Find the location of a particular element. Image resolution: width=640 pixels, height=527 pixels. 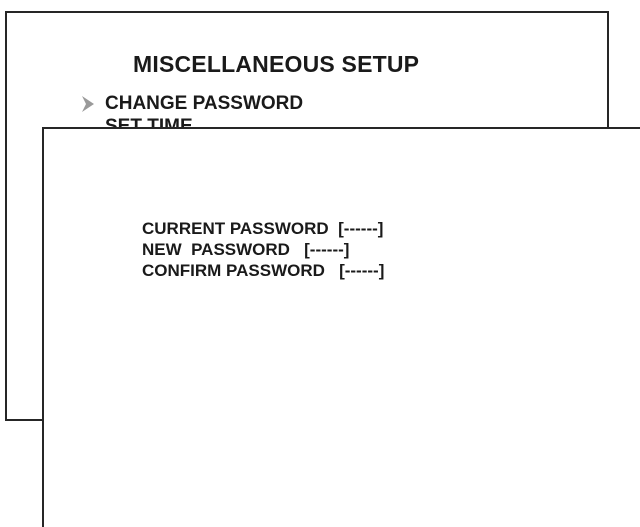

confirm-password-row: CONFIRM PASSWORD [------] is located at coordinates (263, 270).